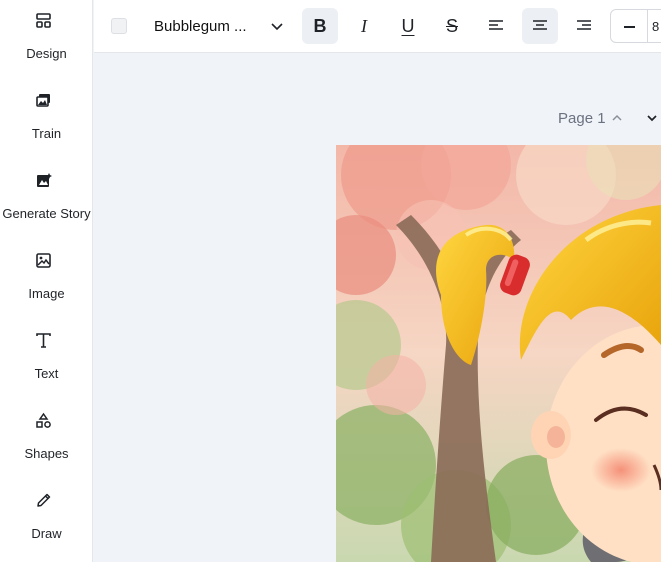 The height and width of the screenshot is (562, 661). I want to click on text-color-swatch, so click(119, 26).